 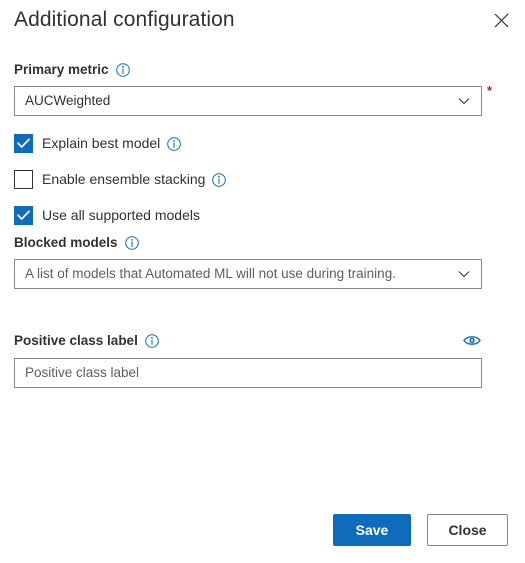 I want to click on primary-metric-label-row: Primary metric, so click(x=72, y=70).